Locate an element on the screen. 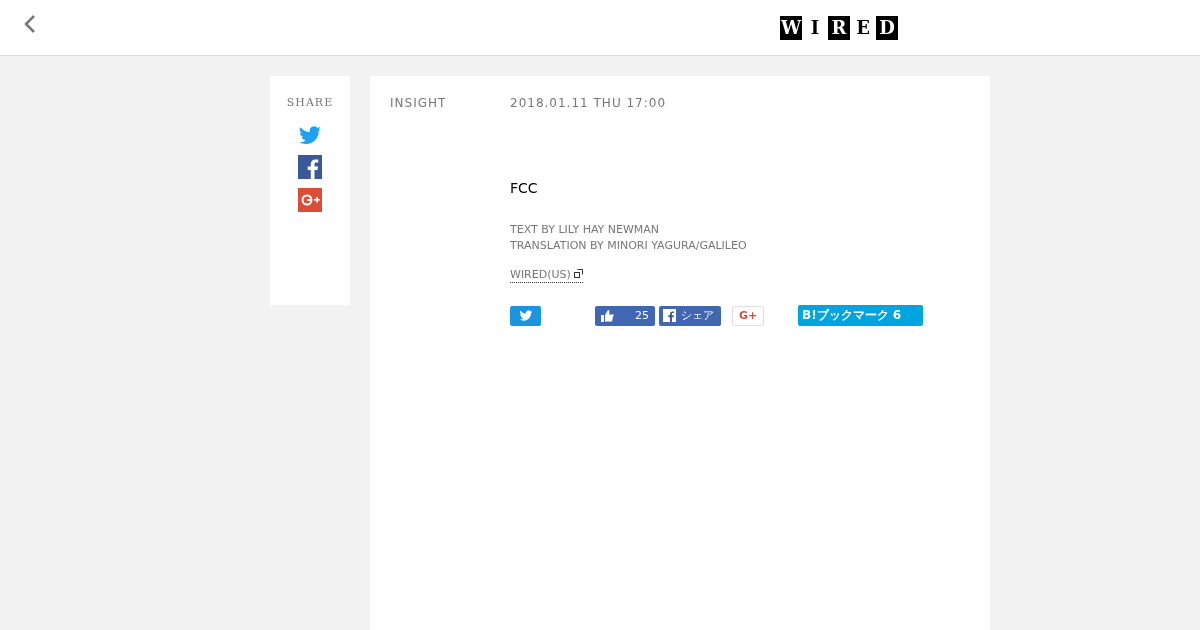  credit-line: TRANSLATION BY MINORI YAGURA/GALILEO is located at coordinates (629, 246).